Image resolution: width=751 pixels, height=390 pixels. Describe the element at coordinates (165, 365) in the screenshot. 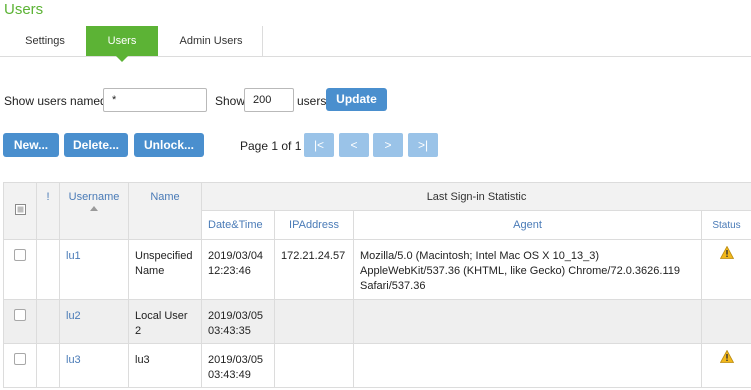

I see `name-cell: lu3` at that location.